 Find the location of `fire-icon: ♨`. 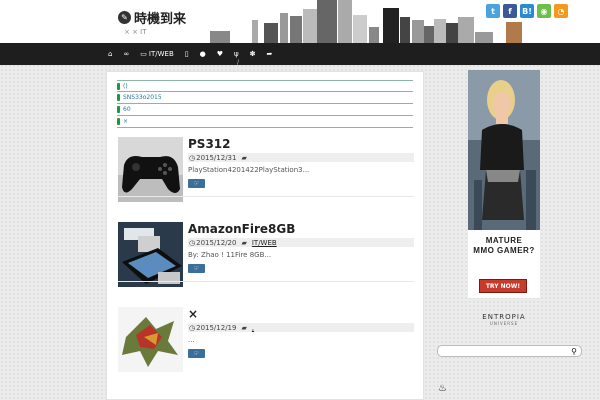

fire-icon: ♨ is located at coordinates (442, 388).